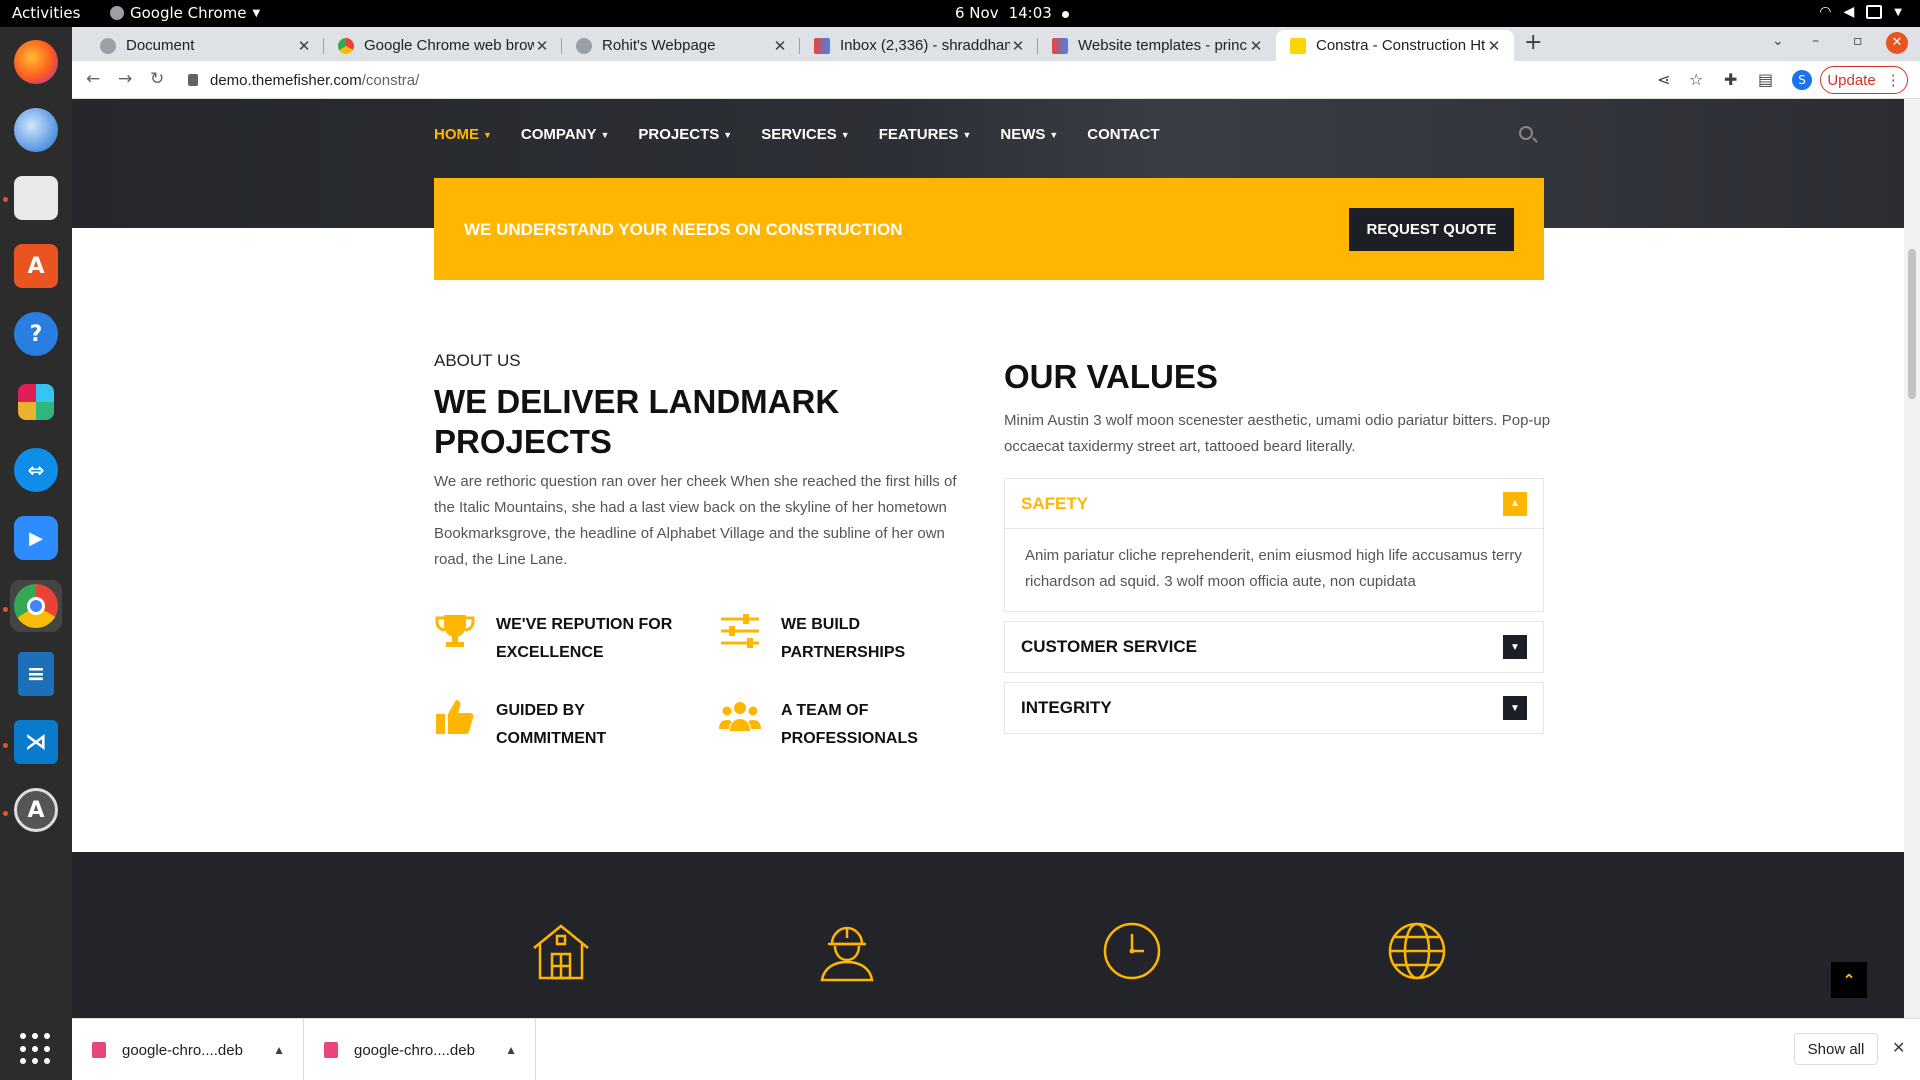 This screenshot has width=1920, height=1080. What do you see at coordinates (36, 1049) in the screenshot?
I see `show-apps-icon` at bounding box center [36, 1049].